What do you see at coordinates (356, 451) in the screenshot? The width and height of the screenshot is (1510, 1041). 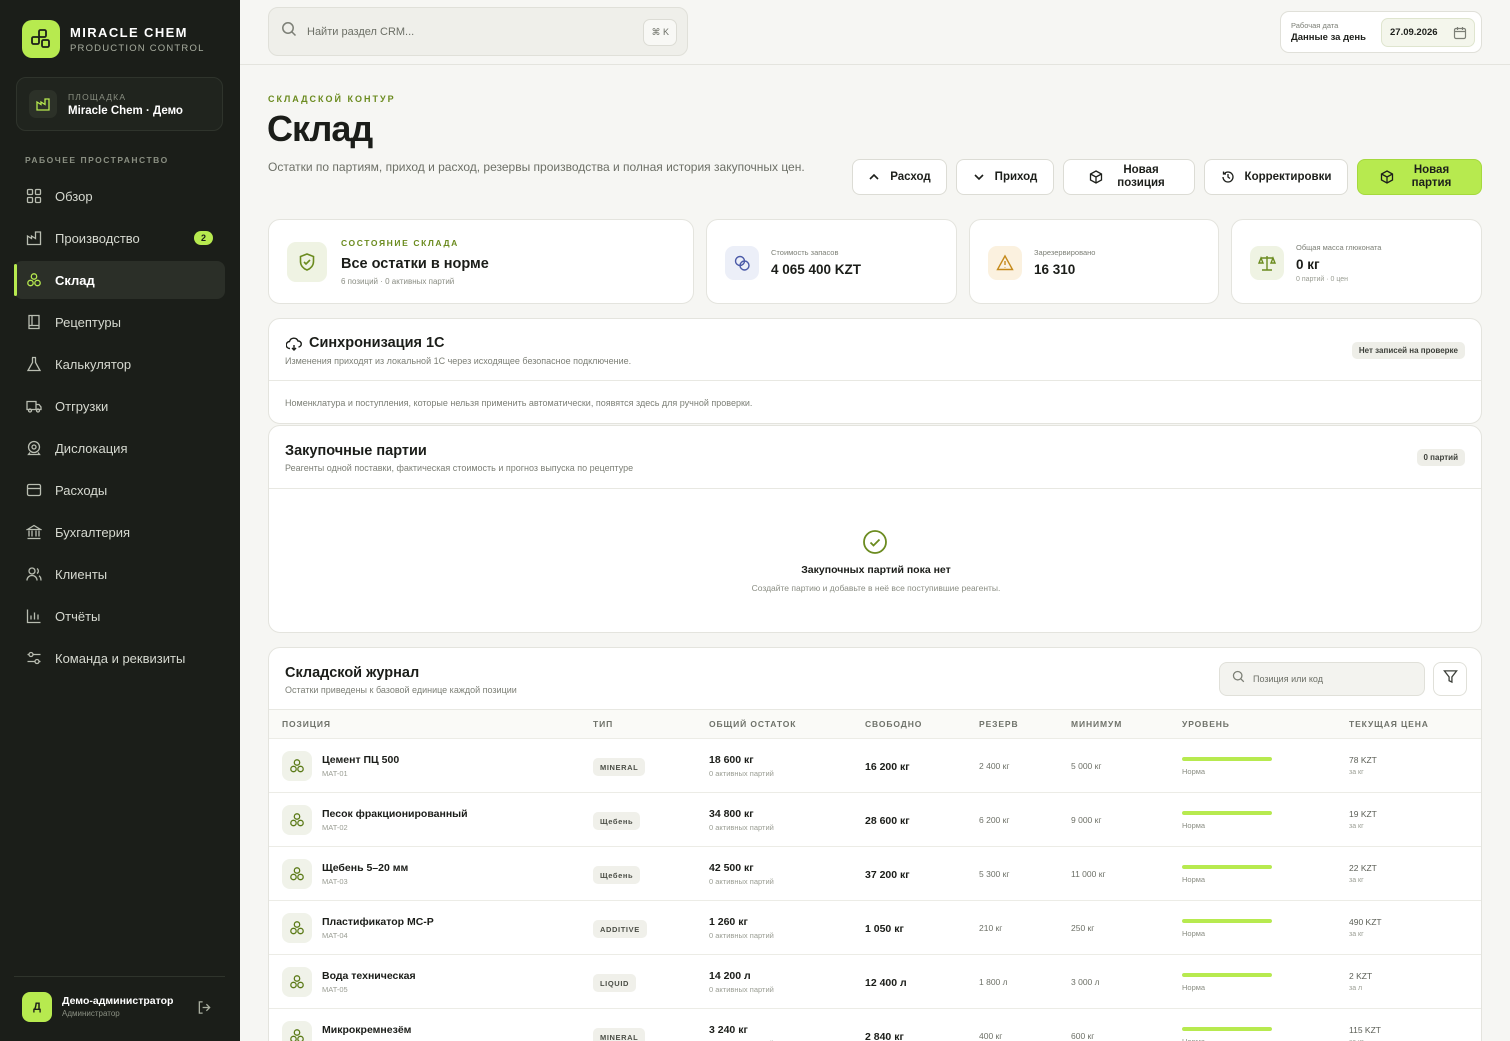 I see `batches-title: Закупочные партии` at bounding box center [356, 451].